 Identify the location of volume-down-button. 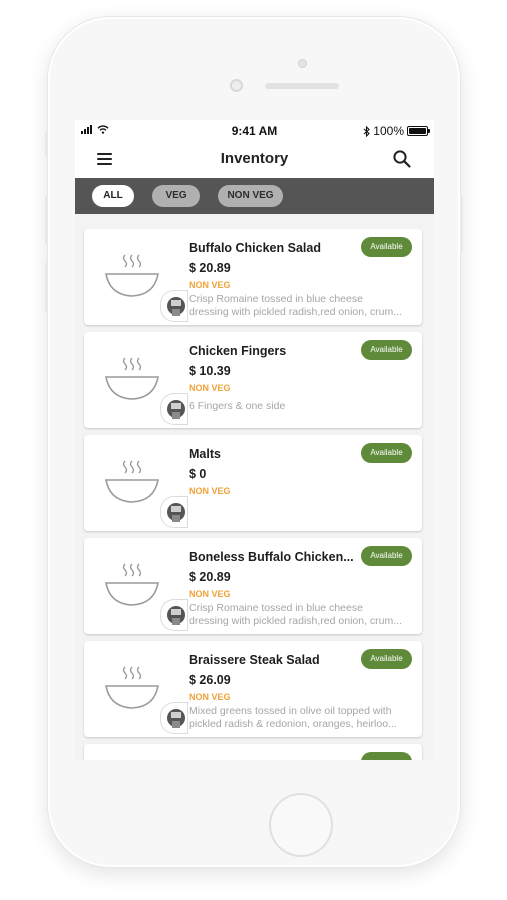
(46, 287).